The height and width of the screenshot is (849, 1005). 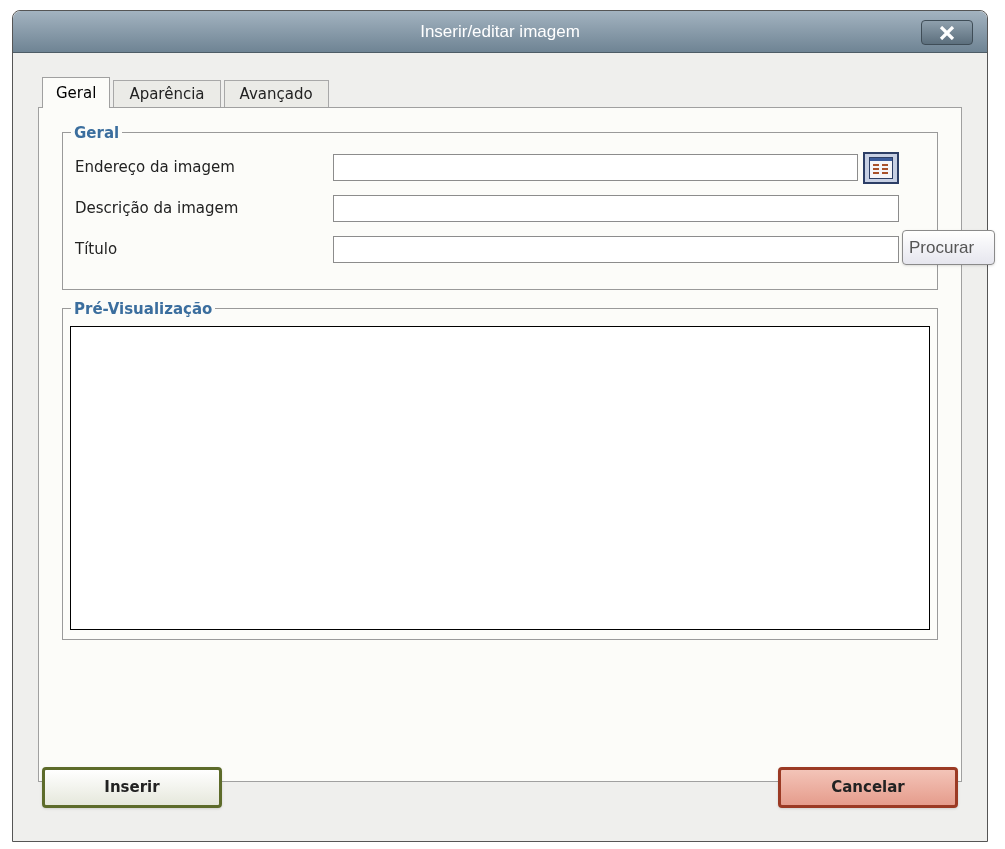 What do you see at coordinates (500, 31) in the screenshot?
I see `window-title: Inserir/editar imagem` at bounding box center [500, 31].